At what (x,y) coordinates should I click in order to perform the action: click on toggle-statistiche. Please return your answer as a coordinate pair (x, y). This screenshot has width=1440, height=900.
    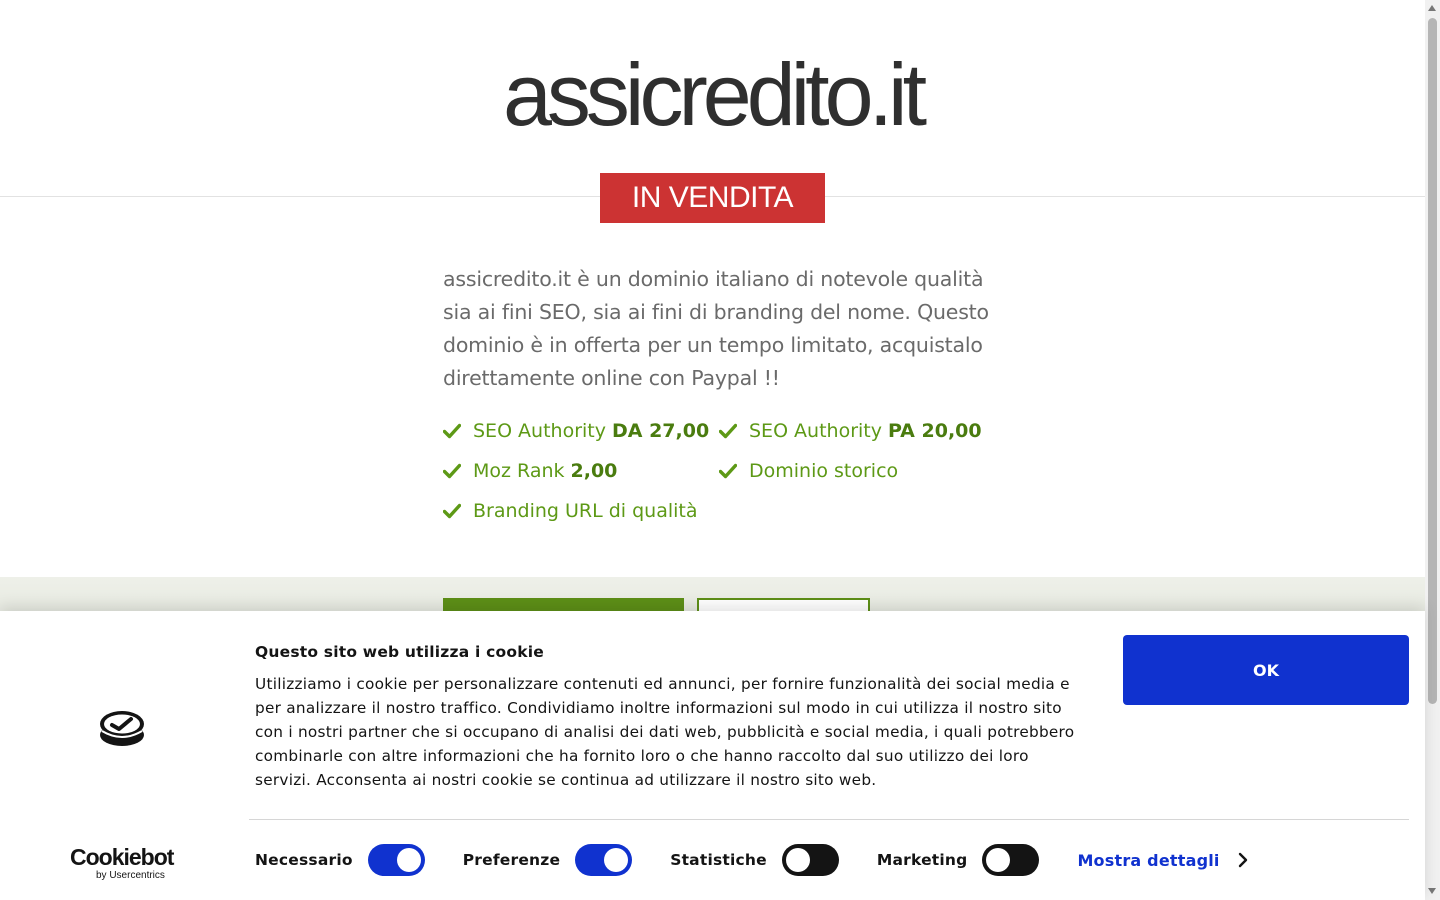
    Looking at the image, I should click on (810, 860).